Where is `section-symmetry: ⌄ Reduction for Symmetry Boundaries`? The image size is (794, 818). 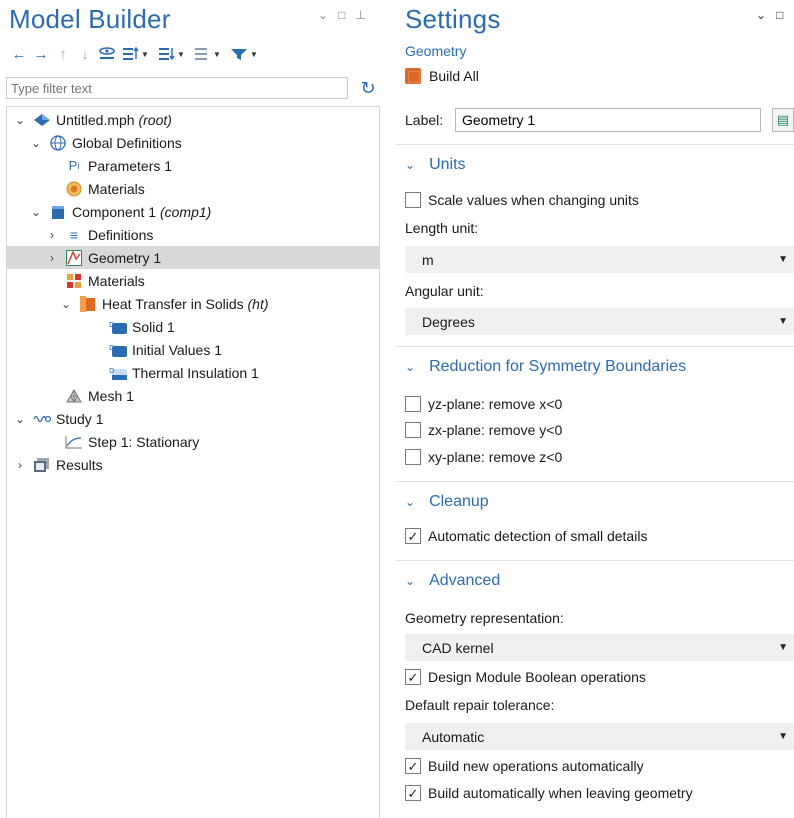
section-symmetry: ⌄ Reduction for Symmetry Boundaries is located at coordinates (595, 366).